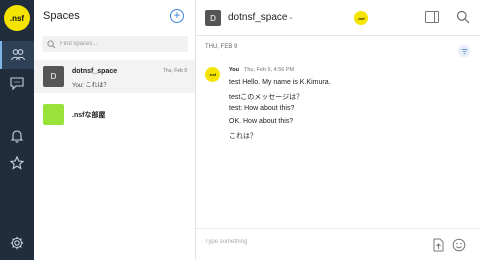 Image resolution: width=480 pixels, height=260 pixels. Describe the element at coordinates (266, 97) in the screenshot. I see `message-line: testこのメッセージは？` at that location.